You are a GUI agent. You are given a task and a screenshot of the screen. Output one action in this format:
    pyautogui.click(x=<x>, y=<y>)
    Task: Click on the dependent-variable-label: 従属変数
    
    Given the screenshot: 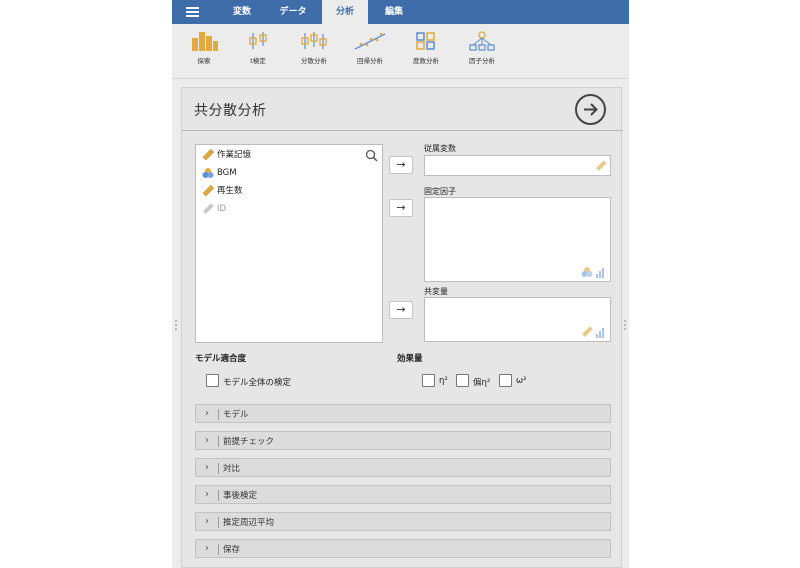 What is the action you would take?
    pyautogui.click(x=440, y=148)
    